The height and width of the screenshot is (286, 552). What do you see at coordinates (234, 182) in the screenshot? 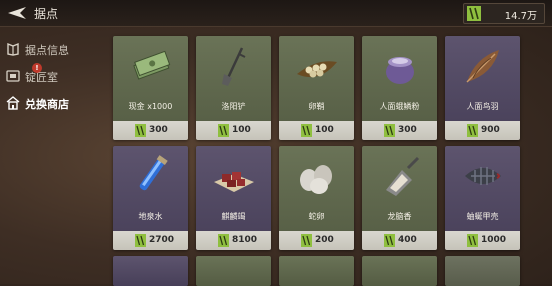
I see `resin-tray-icon` at bounding box center [234, 182].